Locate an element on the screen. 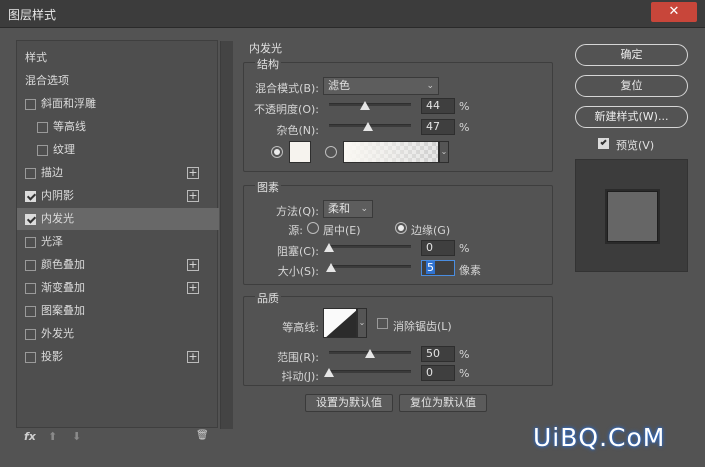 The image size is (705, 467). range-slider-thumb is located at coordinates (370, 353).